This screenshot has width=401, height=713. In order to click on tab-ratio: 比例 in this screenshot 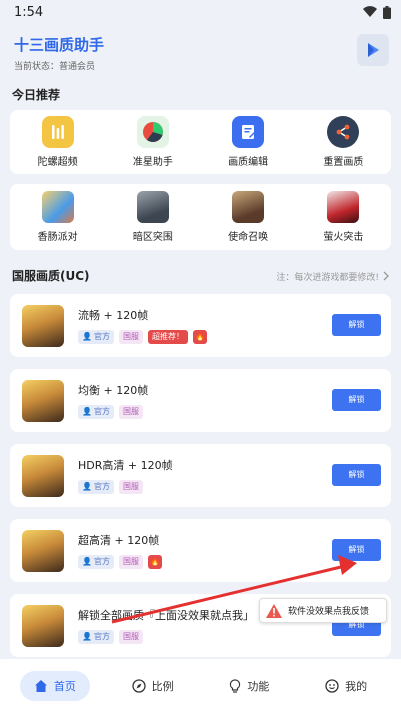, I will do `click(153, 686)`.